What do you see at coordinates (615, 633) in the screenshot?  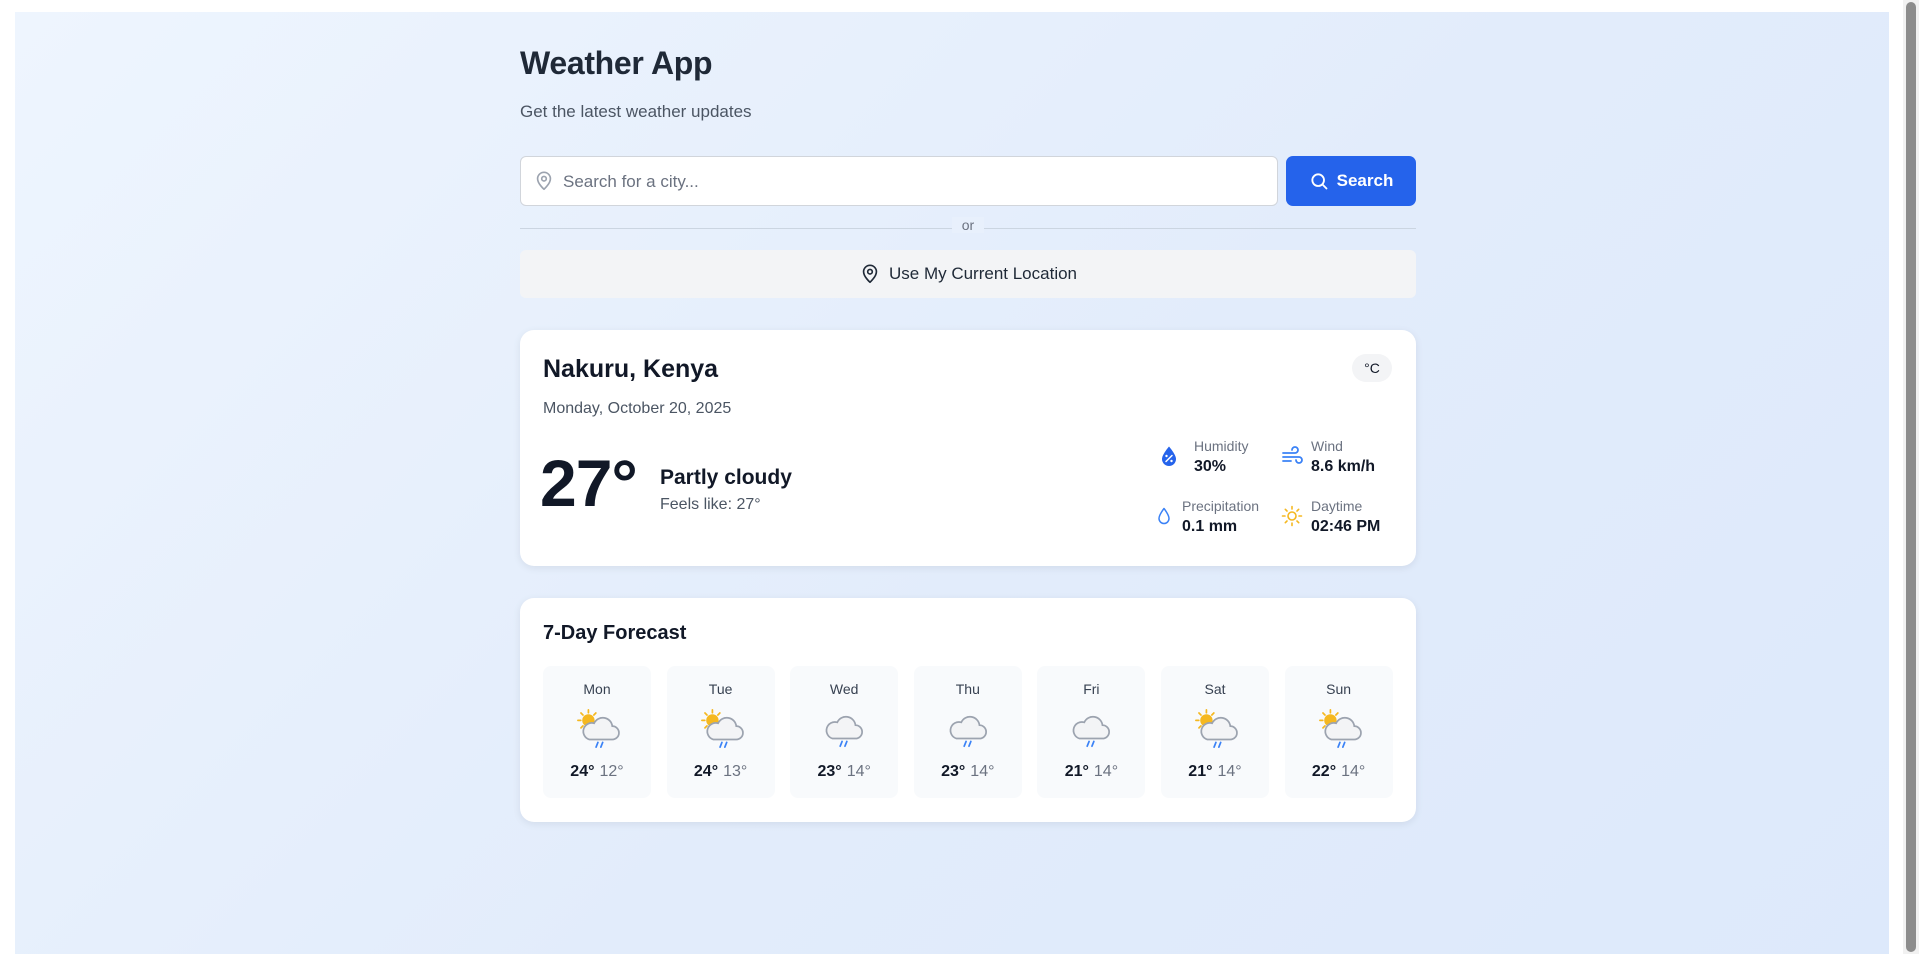 I see `forecast-title: 7-Day Forecast` at bounding box center [615, 633].